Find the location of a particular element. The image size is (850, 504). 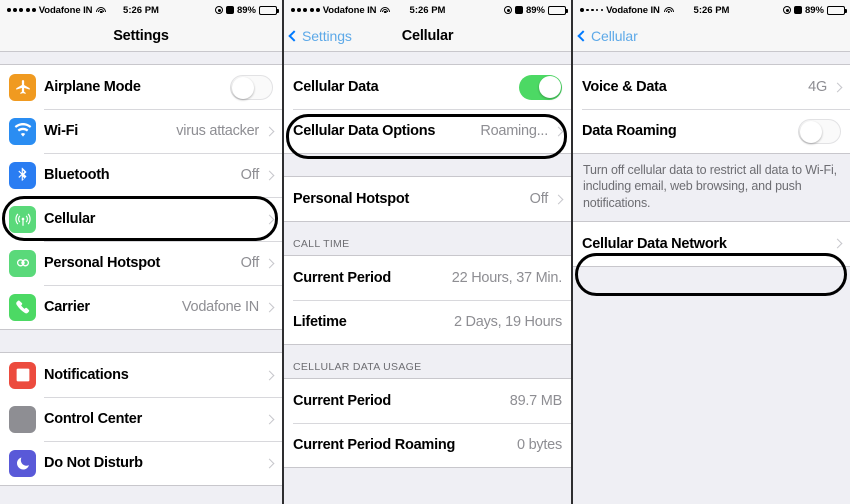

bluetooth-icon is located at coordinates (22, 175).